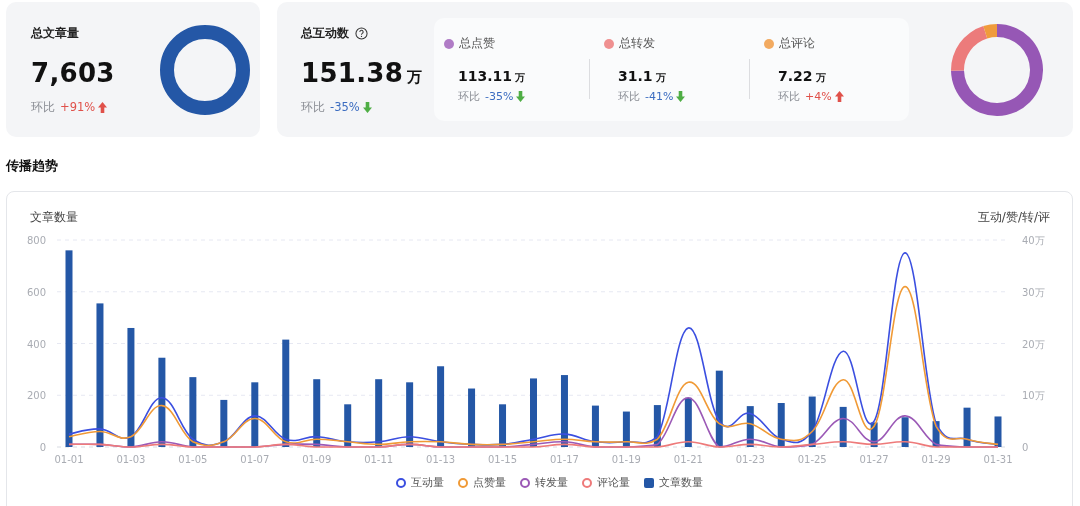 The width and height of the screenshot is (1080, 506). What do you see at coordinates (551, 483) in the screenshot?
I see `legend-label: 转发量` at bounding box center [551, 483].